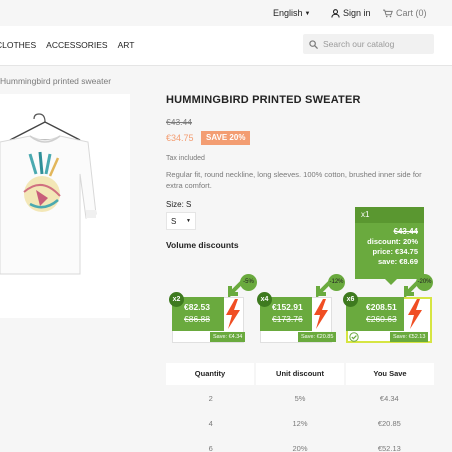  Describe the element at coordinates (264, 299) in the screenshot. I see `card-qty-badge: x4` at that location.